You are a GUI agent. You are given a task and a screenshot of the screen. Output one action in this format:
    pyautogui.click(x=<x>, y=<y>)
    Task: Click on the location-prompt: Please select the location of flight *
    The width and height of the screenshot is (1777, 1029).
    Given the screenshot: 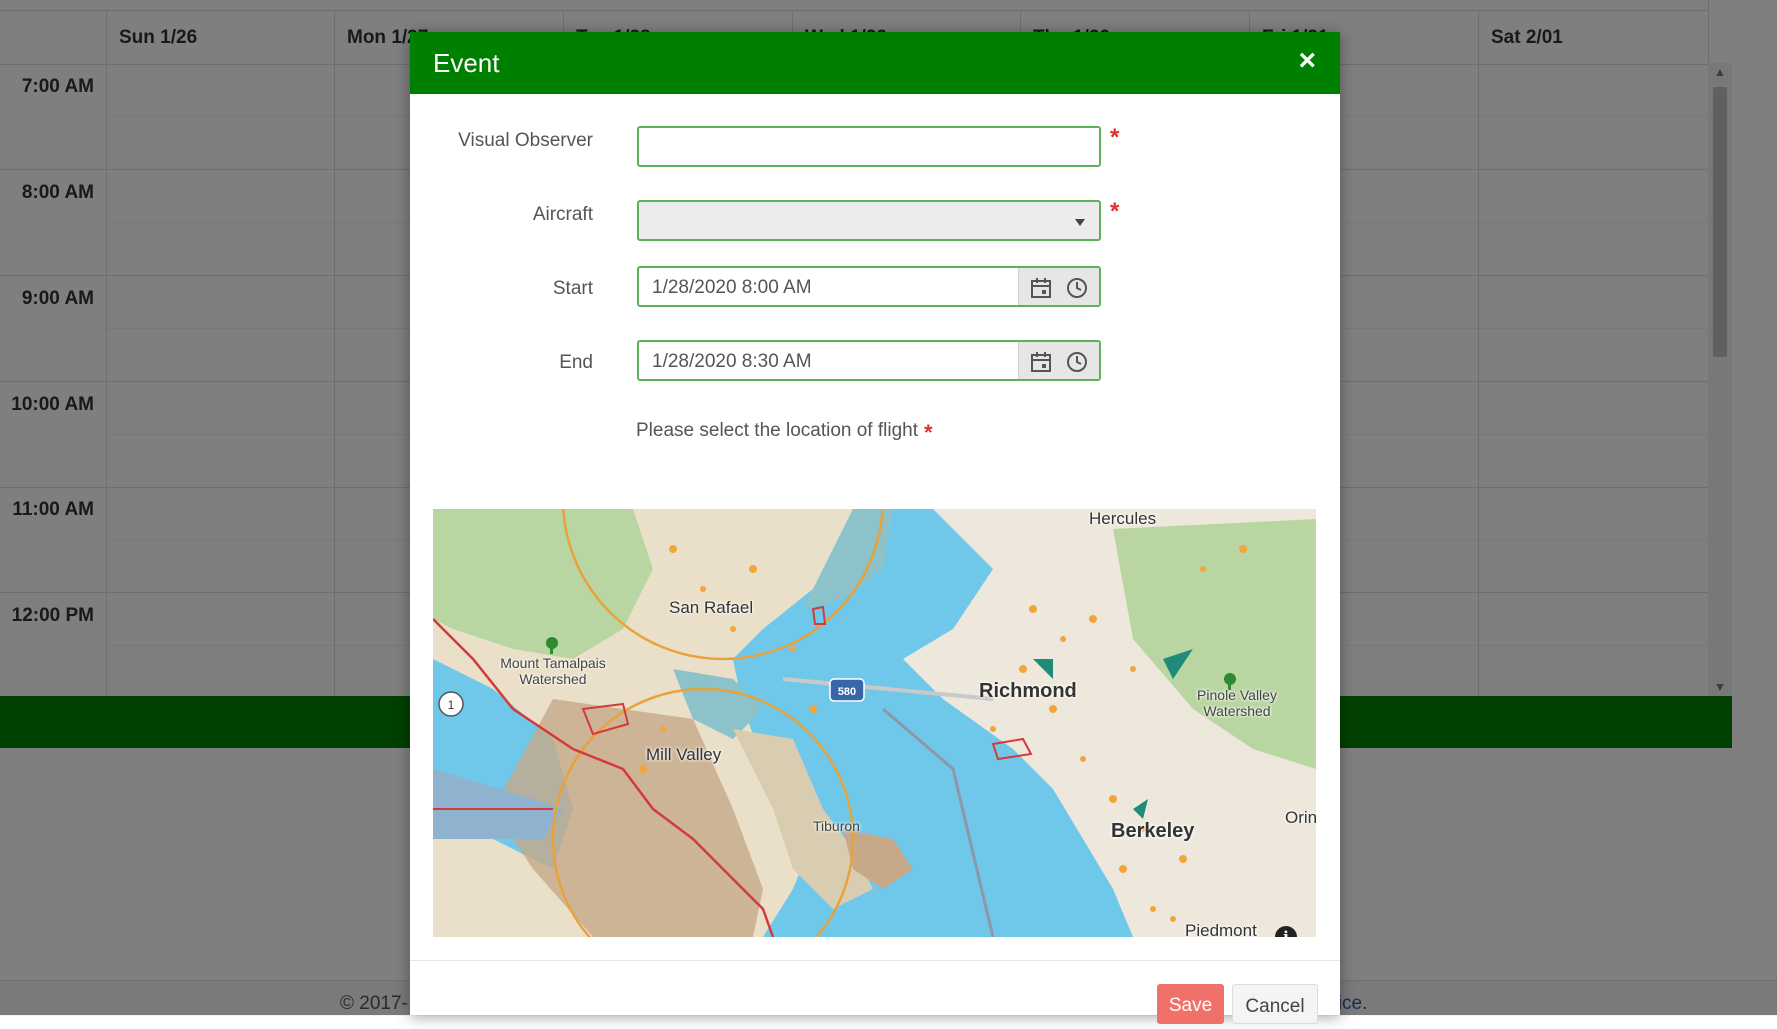 What is the action you would take?
    pyautogui.click(x=784, y=433)
    